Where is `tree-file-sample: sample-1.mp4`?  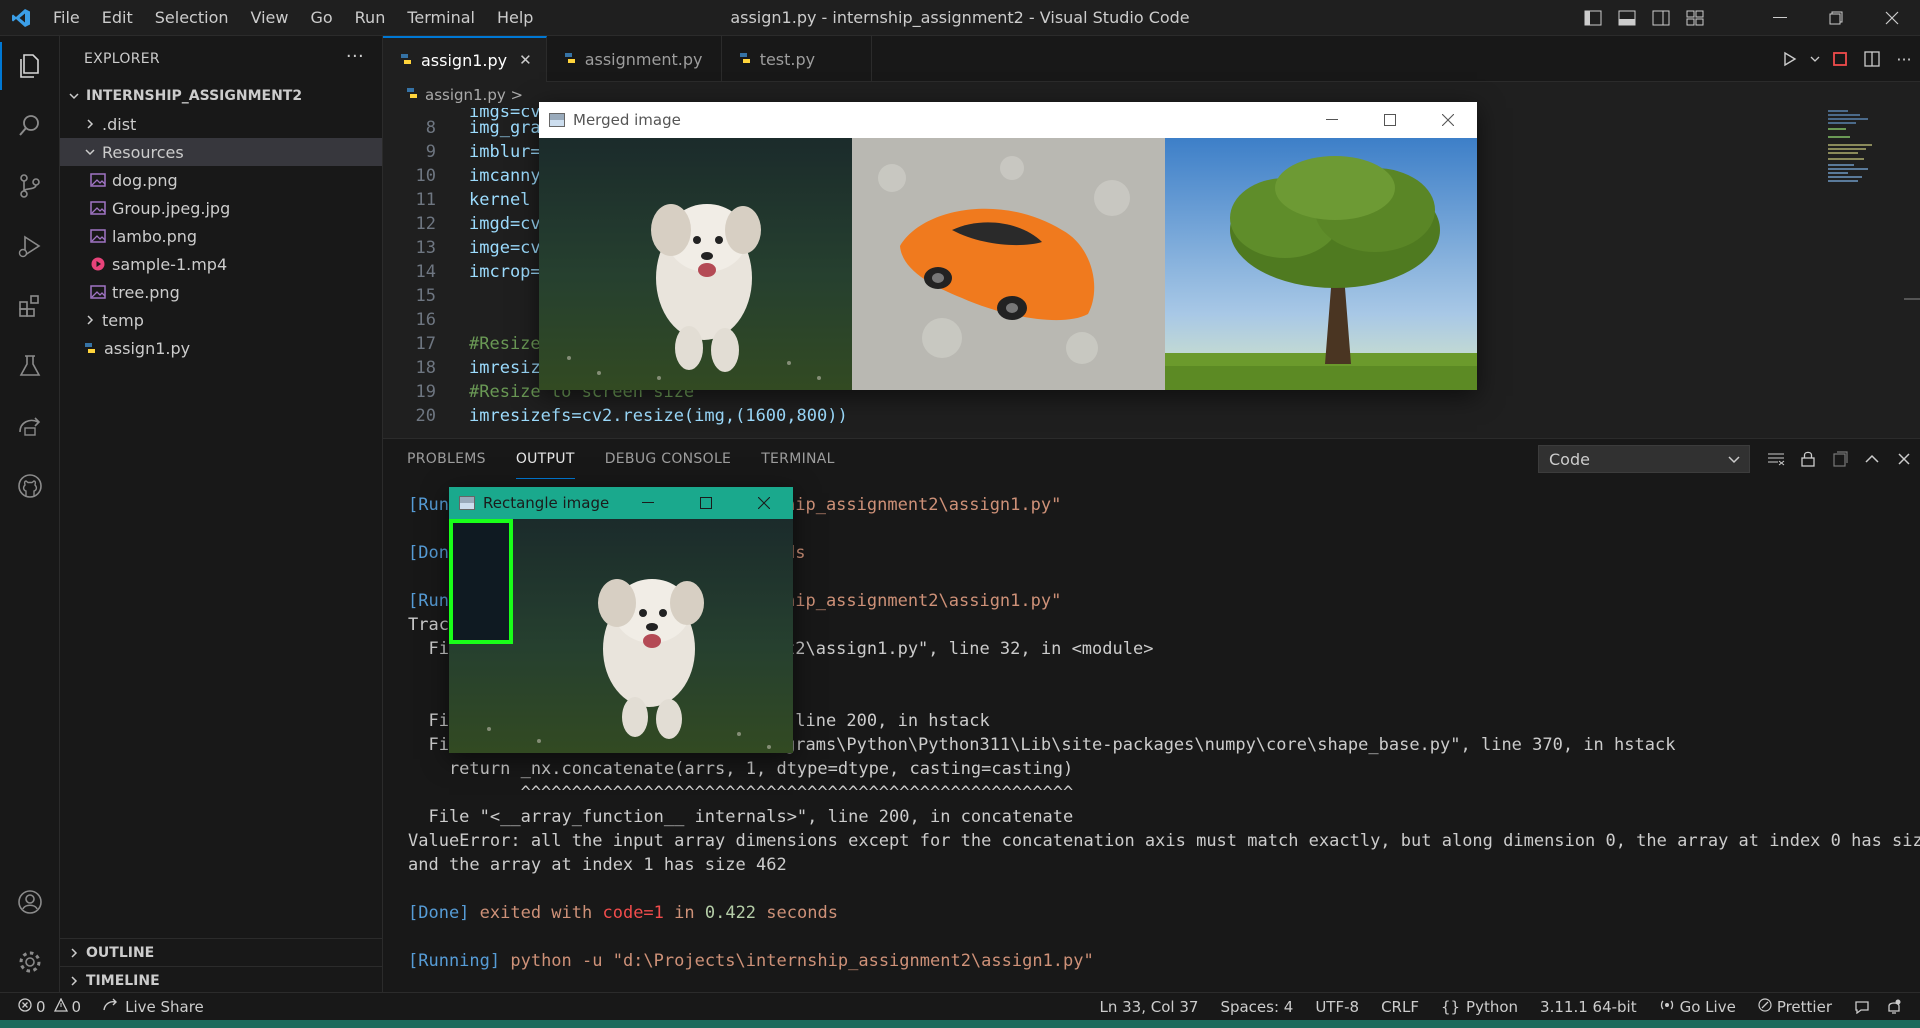
tree-file-sample: sample-1.mp4 is located at coordinates (221, 264).